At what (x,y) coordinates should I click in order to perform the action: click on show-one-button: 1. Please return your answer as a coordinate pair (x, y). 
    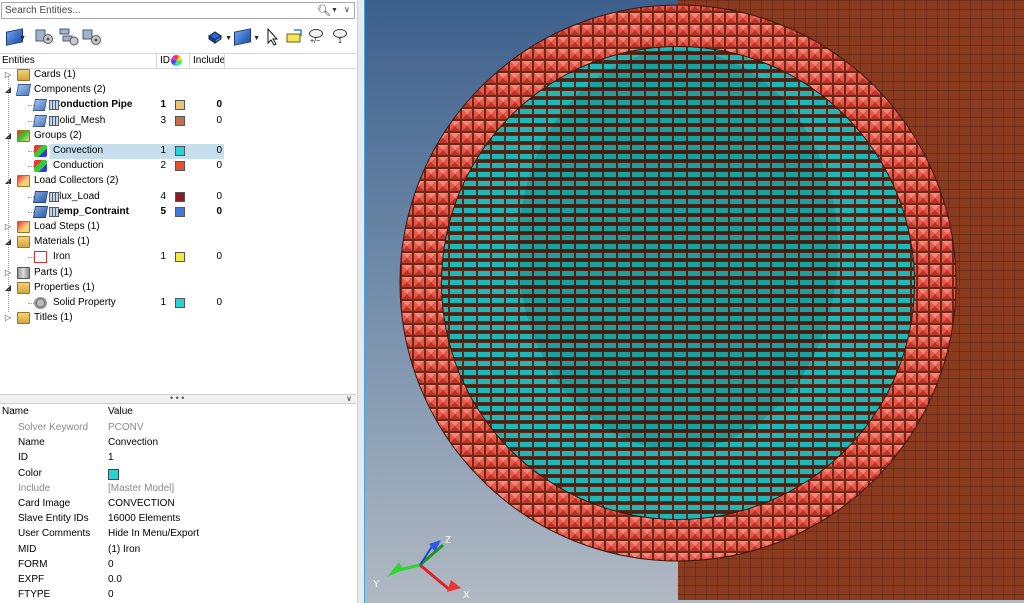
    Looking at the image, I should click on (341, 37).